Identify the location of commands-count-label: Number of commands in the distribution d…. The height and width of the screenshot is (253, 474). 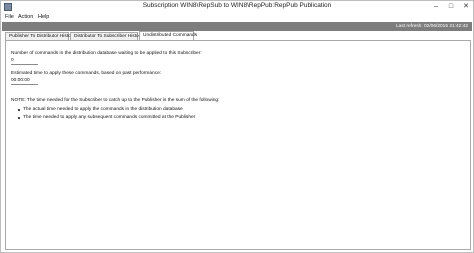
(106, 53).